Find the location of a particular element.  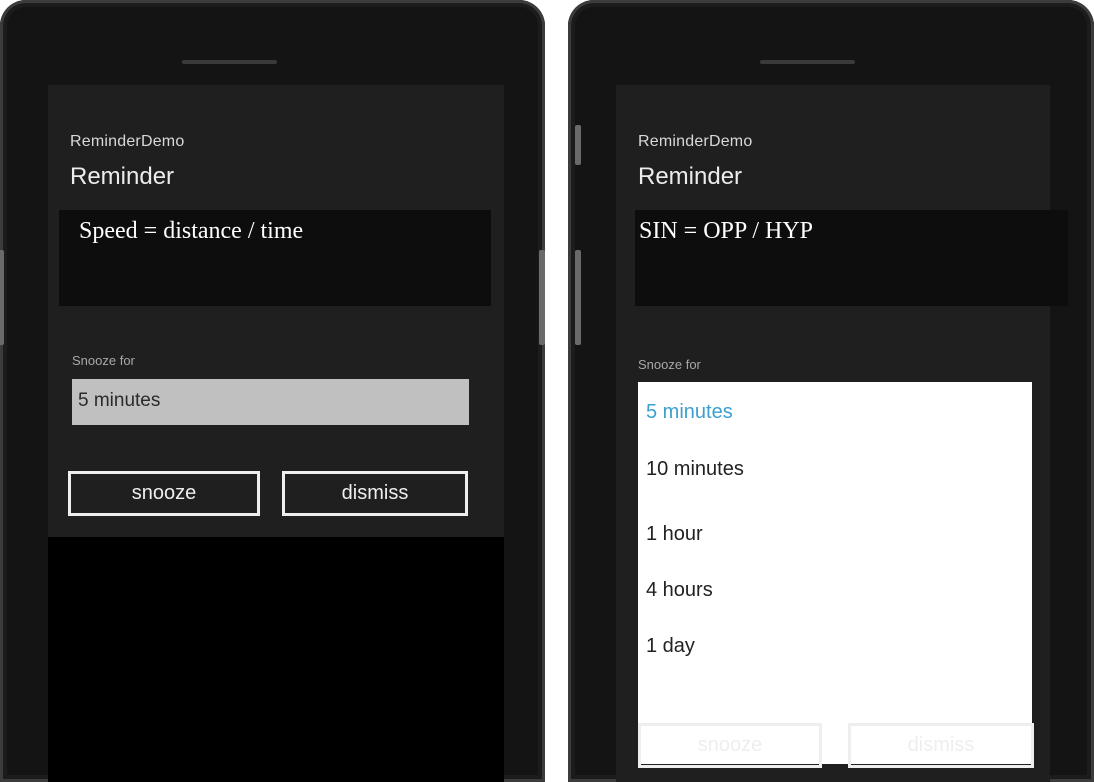

snooze-option-10-minutes: 10 minutes is located at coordinates (695, 469).